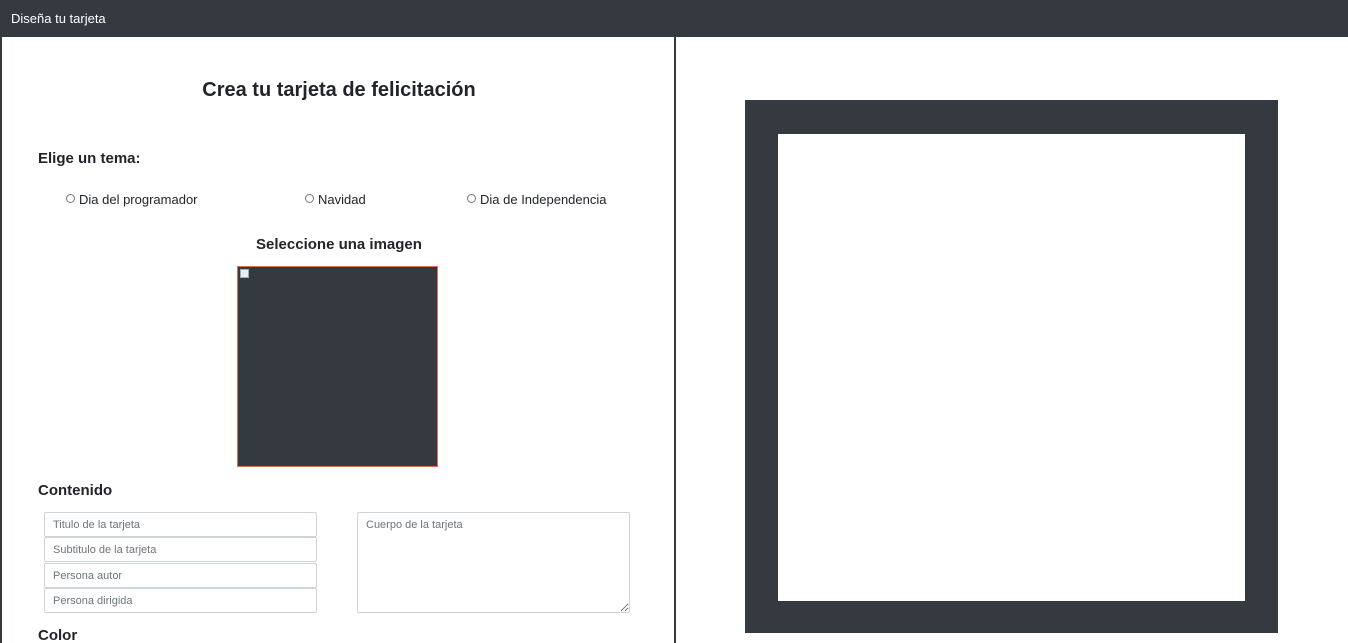 The width and height of the screenshot is (1348, 643). Describe the element at coordinates (58, 635) in the screenshot. I see `color-heading: Color` at that location.